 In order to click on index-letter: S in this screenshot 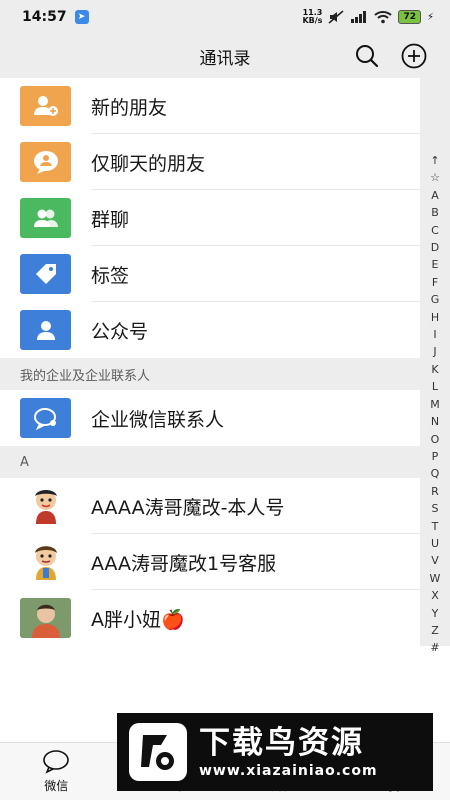, I will do `click(435, 508)`.